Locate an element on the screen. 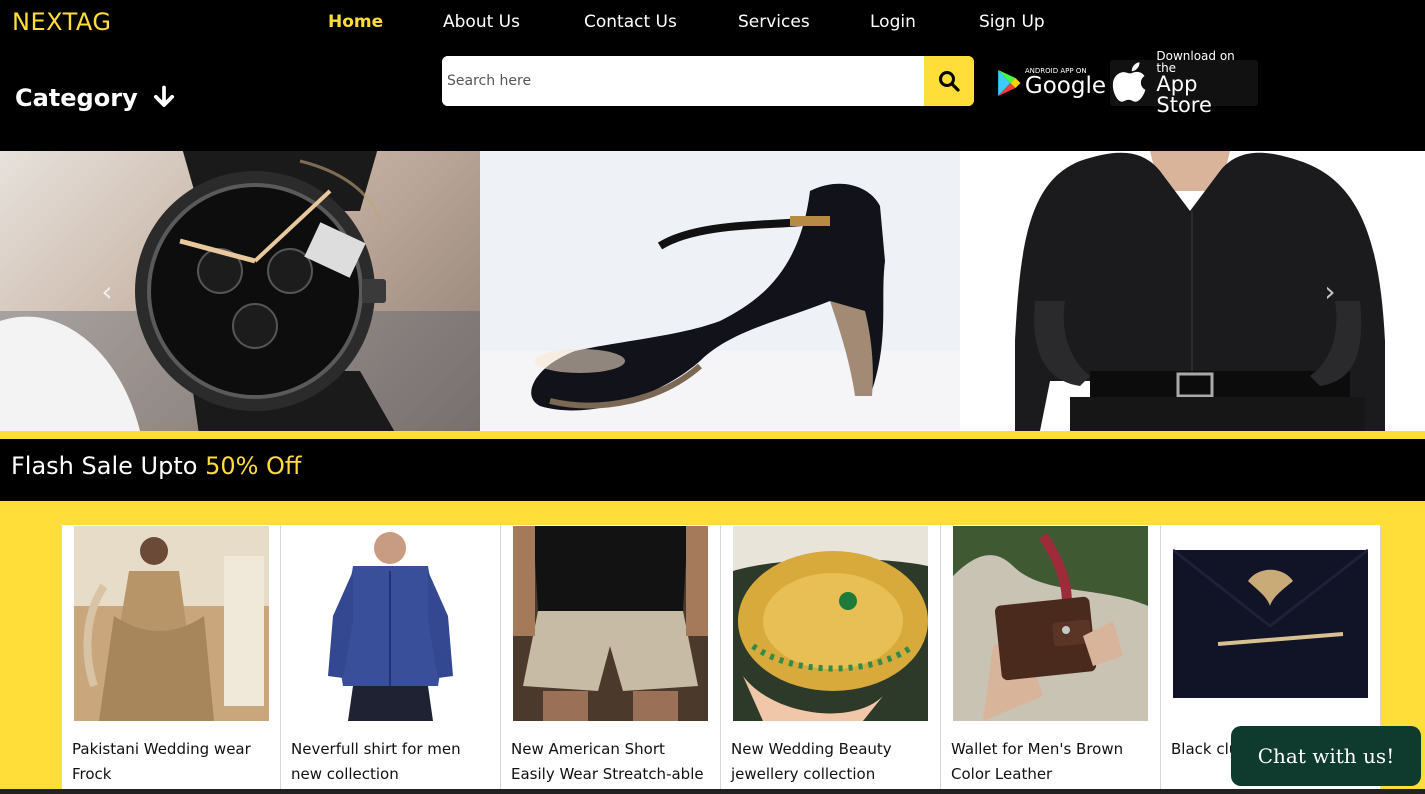 This screenshot has width=1425, height=794. flash-sale-discount: 50% Off is located at coordinates (253, 466).